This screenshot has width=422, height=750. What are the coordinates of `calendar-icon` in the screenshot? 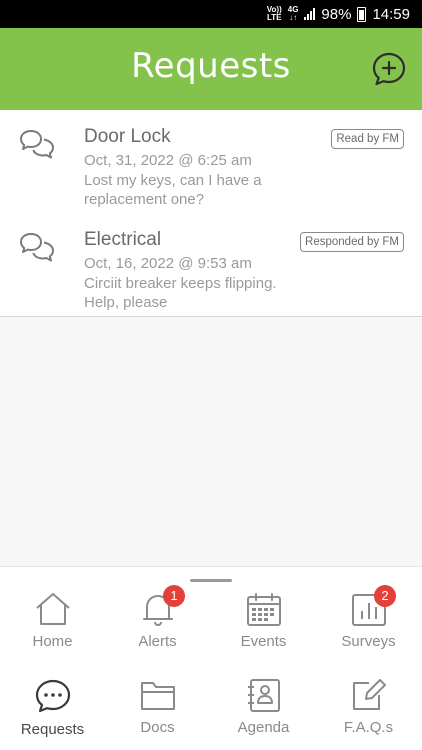 It's located at (263, 609).